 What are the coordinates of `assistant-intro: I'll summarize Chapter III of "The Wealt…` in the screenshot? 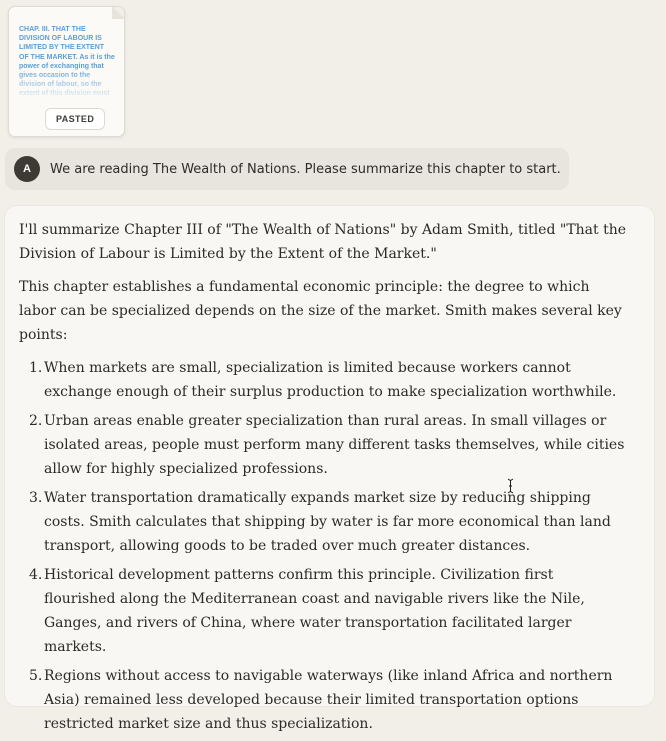 It's located at (323, 242).